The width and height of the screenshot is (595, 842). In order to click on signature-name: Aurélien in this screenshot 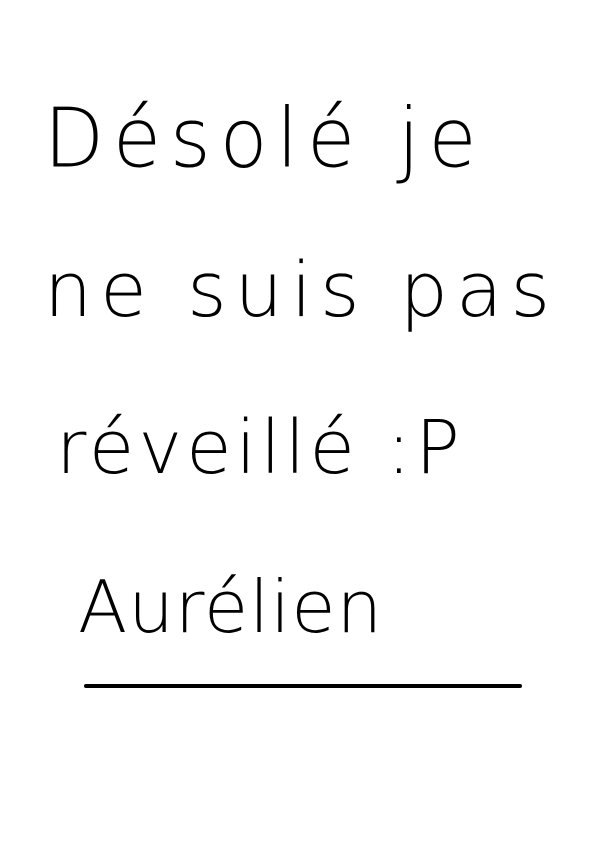, I will do `click(231, 607)`.